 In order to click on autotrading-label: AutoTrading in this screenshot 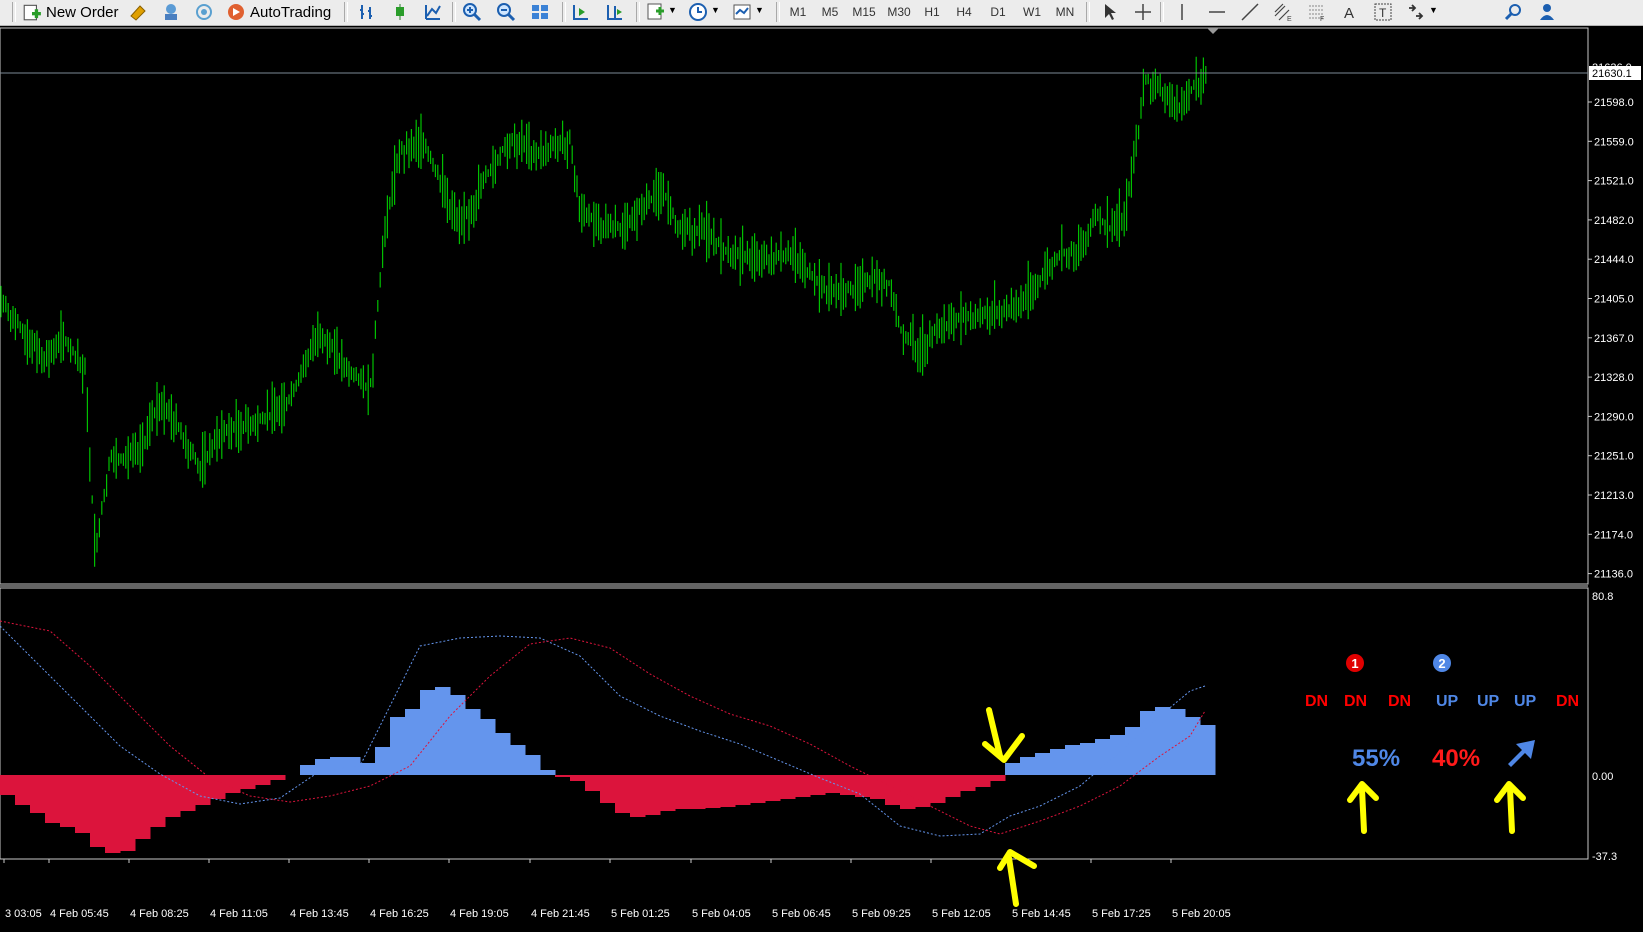, I will do `click(291, 12)`.